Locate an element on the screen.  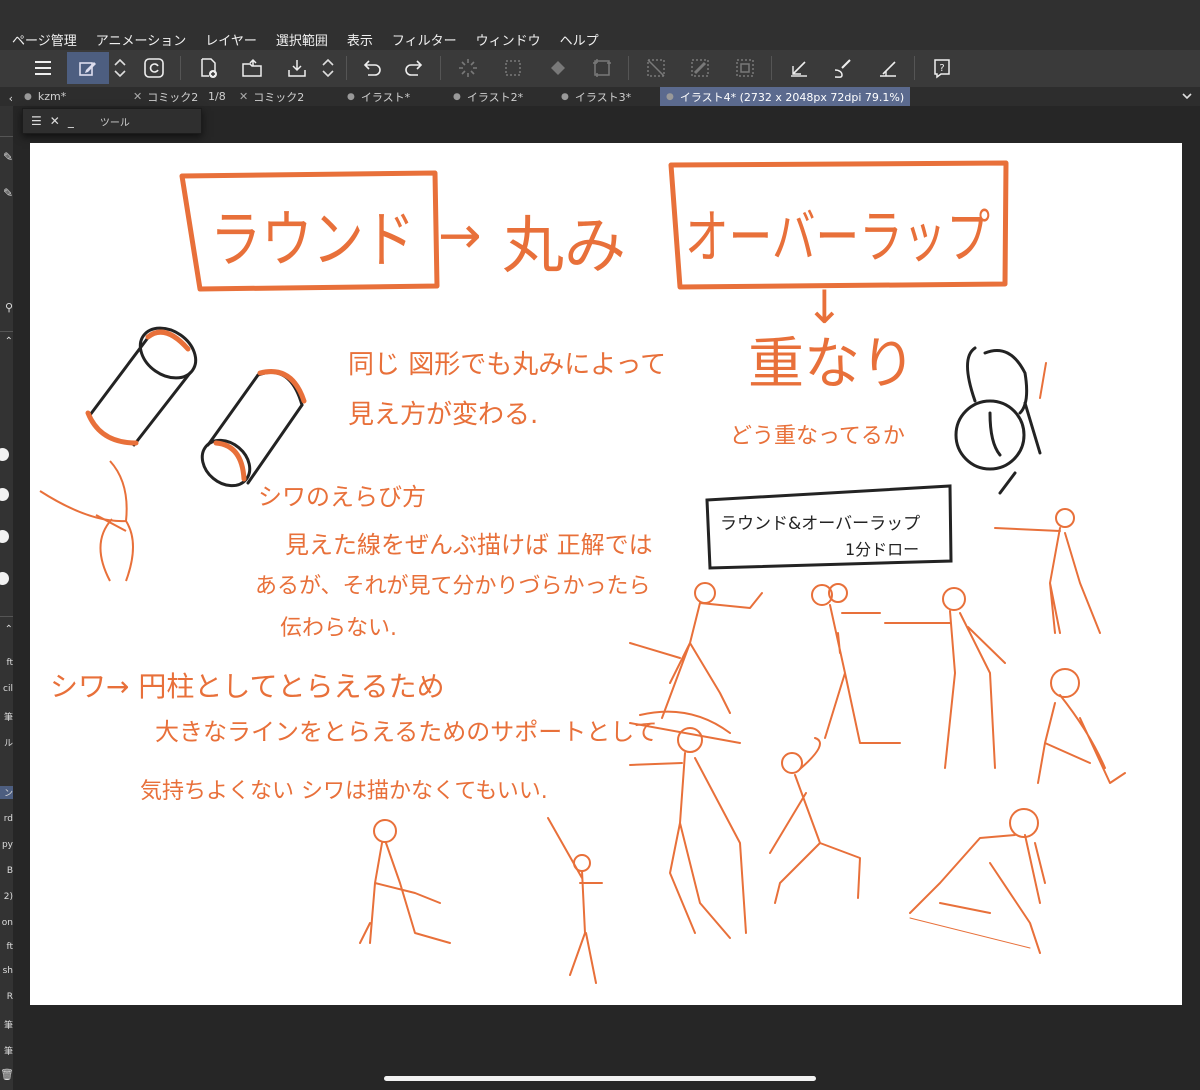
menu-filter: フィルター is located at coordinates (424, 39).